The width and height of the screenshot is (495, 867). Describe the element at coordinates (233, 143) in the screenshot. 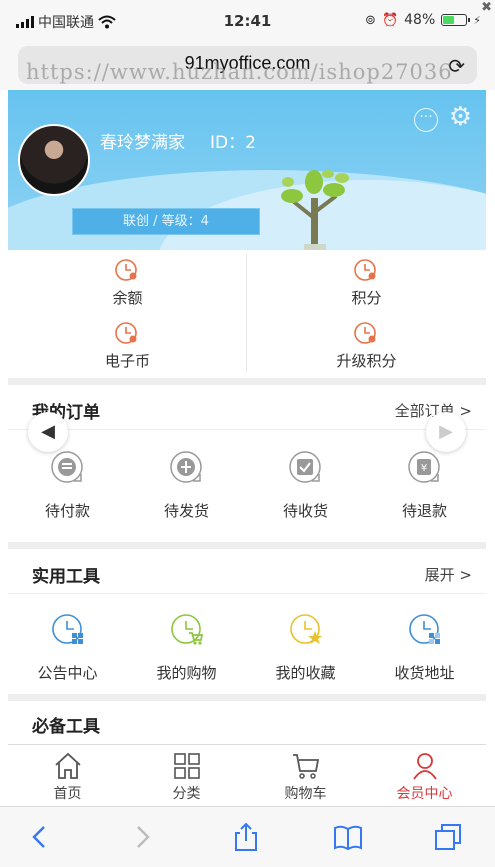

I see `user-id: ID：2` at that location.